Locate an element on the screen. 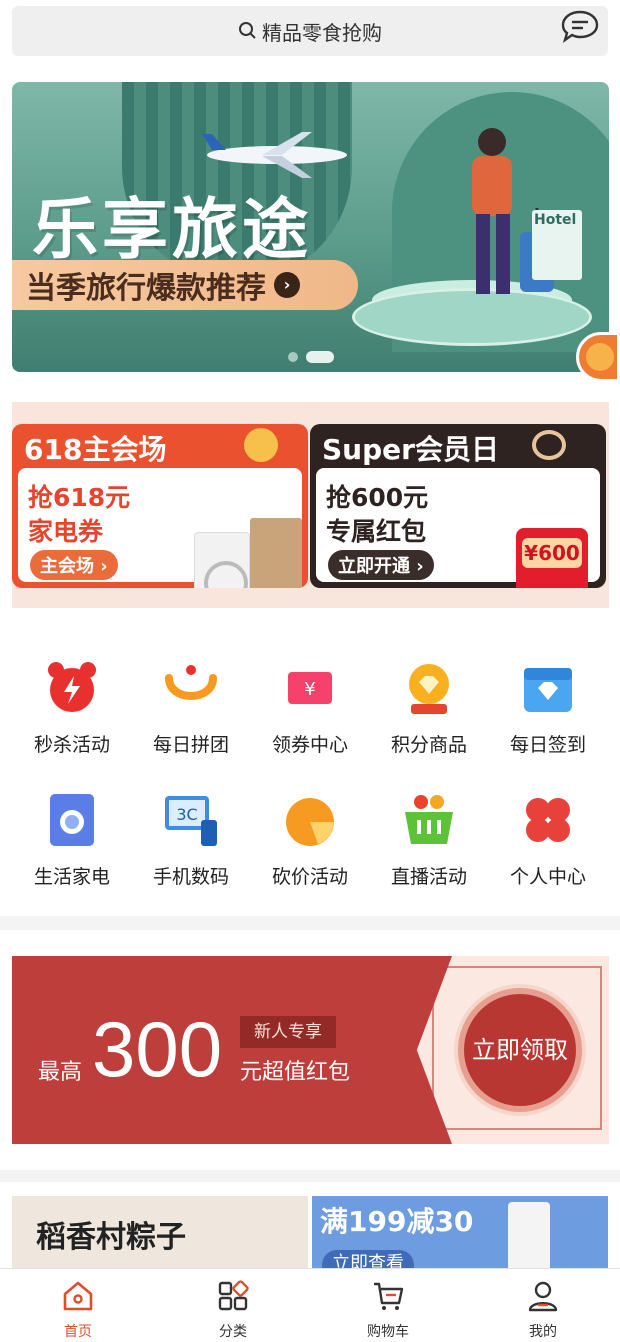 Image resolution: width=620 pixels, height=1342 pixels. 3c-devices-icon: 3C is located at coordinates (191, 821).